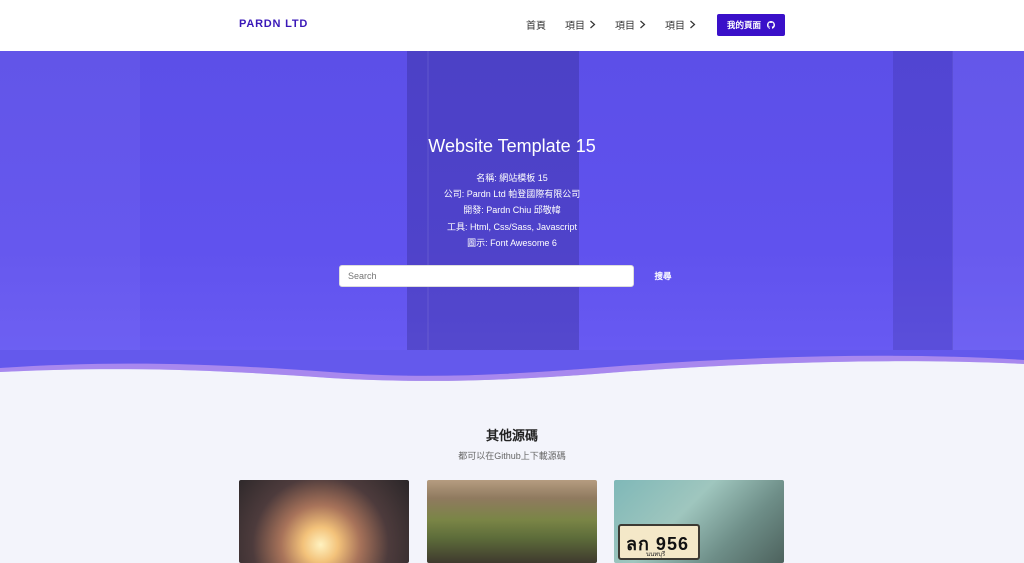  Describe the element at coordinates (512, 25) in the screenshot. I see `site-header: PARDN LTD 首頁 項目 項目 項目 我的頁面` at that location.